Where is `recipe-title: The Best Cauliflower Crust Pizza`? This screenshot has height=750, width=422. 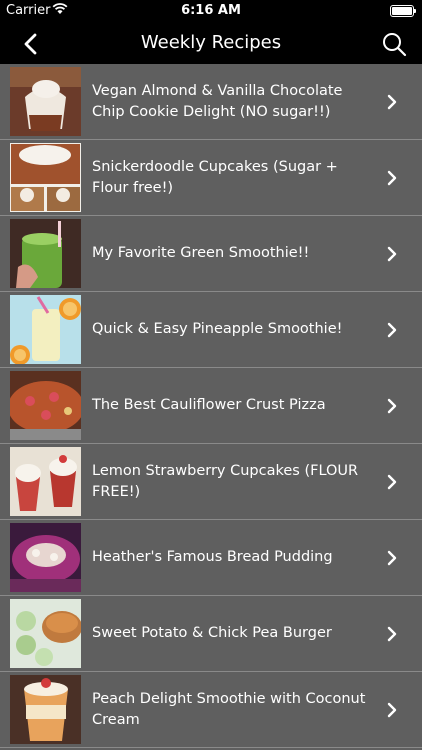 recipe-title: The Best Cauliflower Crust Pizza is located at coordinates (209, 405).